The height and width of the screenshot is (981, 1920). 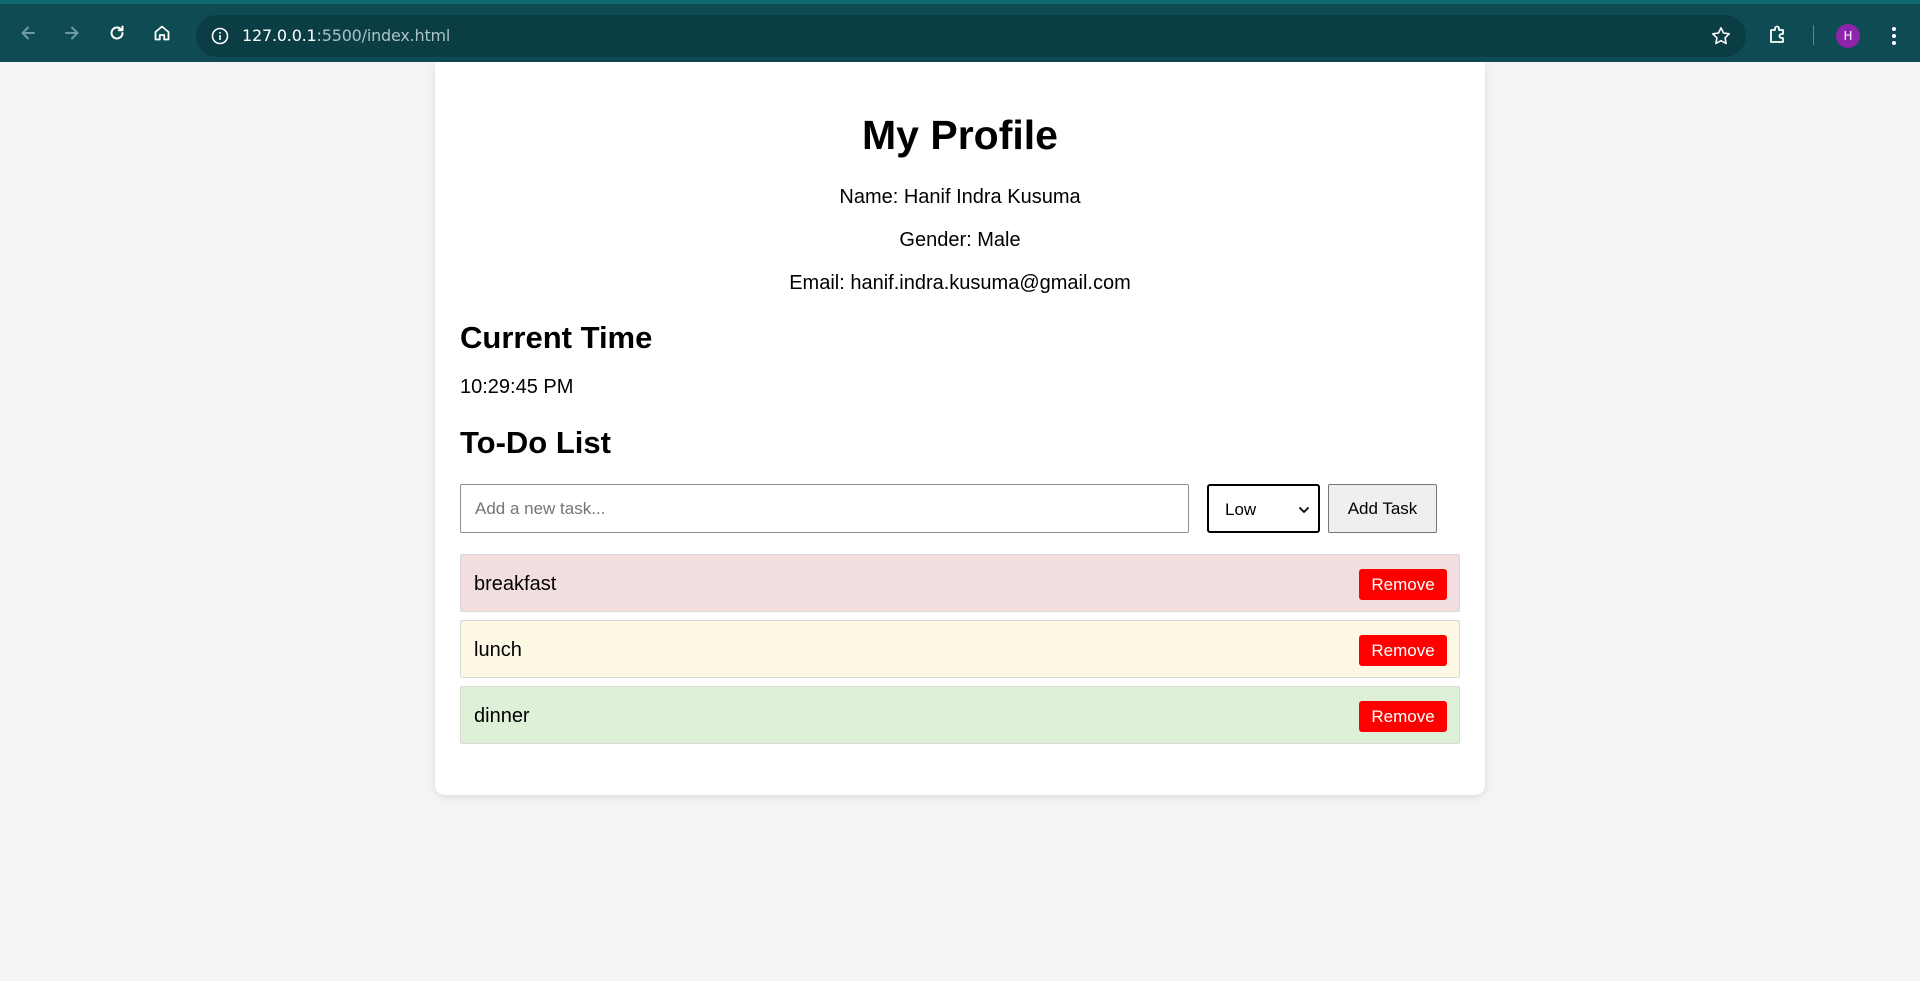 What do you see at coordinates (220, 36) in the screenshot?
I see `site-info-icon` at bounding box center [220, 36].